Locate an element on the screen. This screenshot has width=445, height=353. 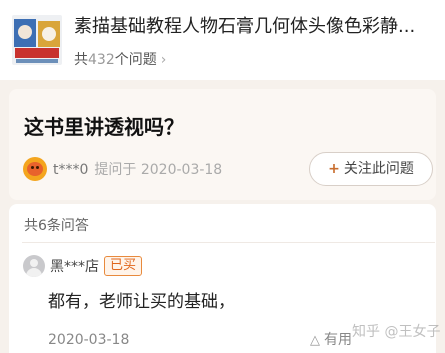
thumbnail-strip is located at coordinates (37, 61).